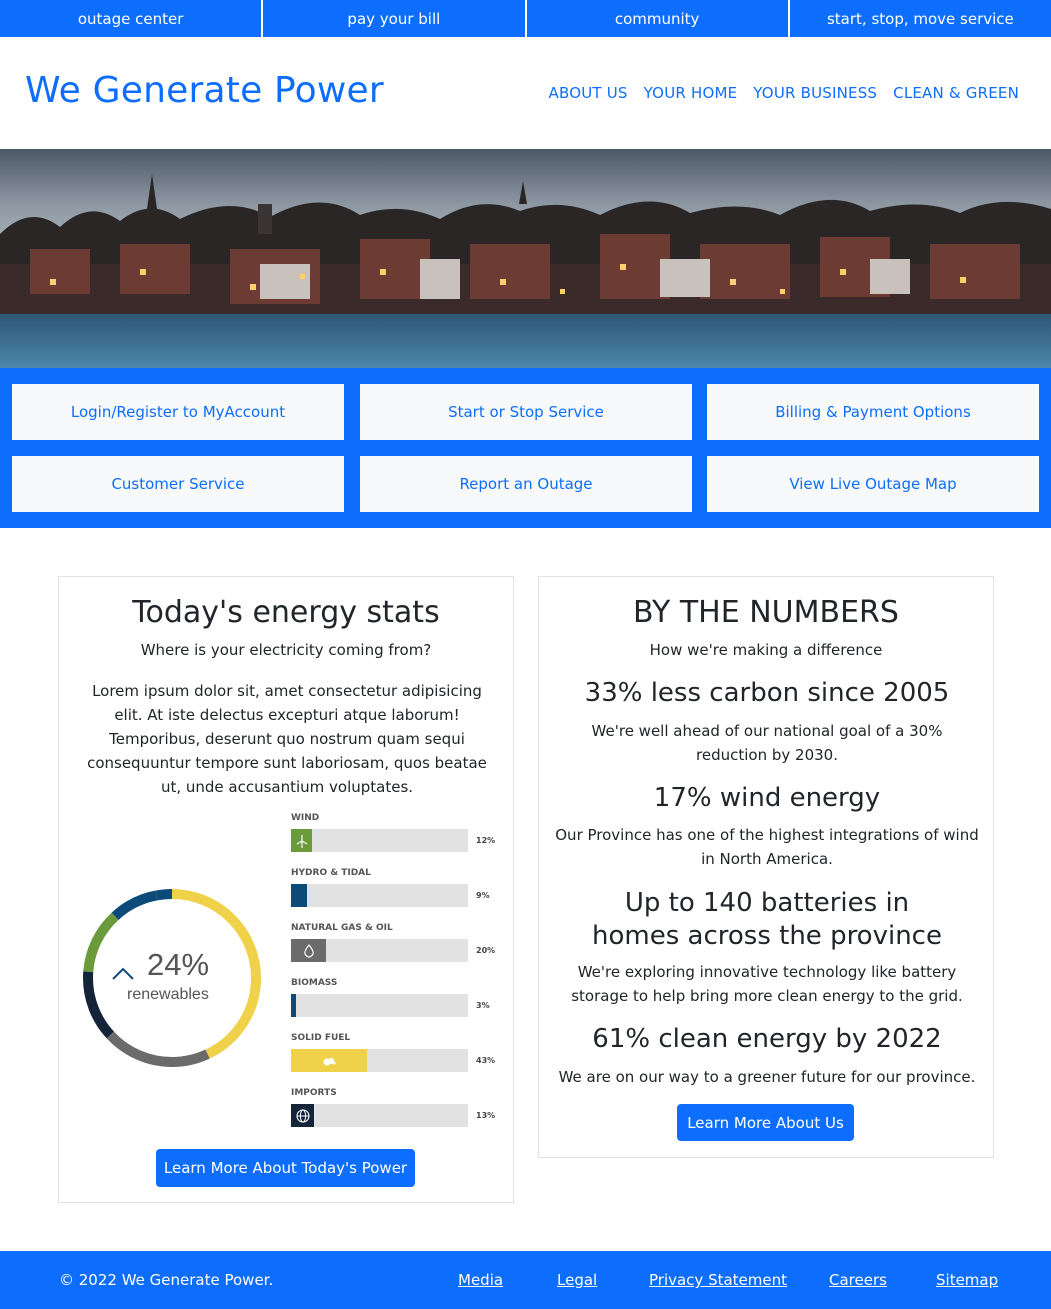 This screenshot has height=1309, width=1051. What do you see at coordinates (956, 93) in the screenshot?
I see `nav-clean-green: CLEAN & GREEN` at bounding box center [956, 93].